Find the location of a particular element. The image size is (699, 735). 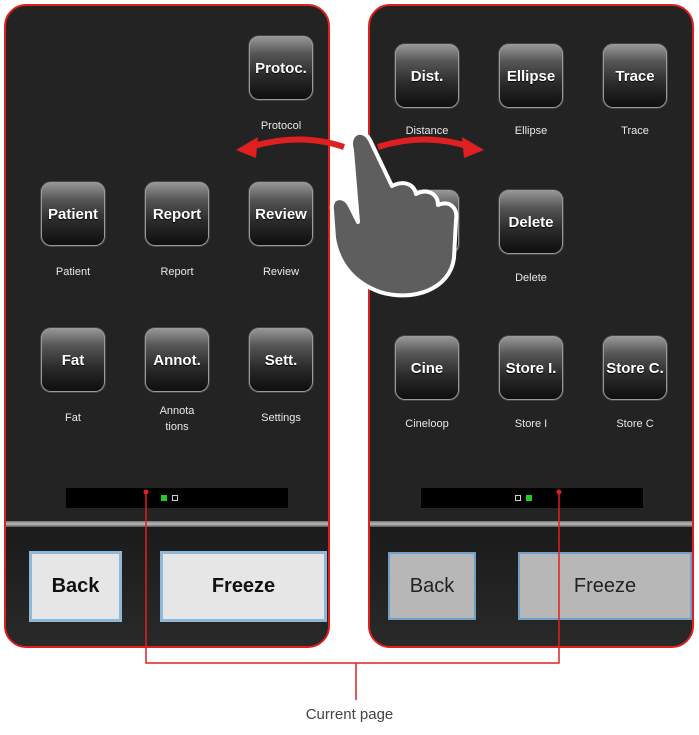

swipe-right-arrow-icon is located at coordinates (430, 147).